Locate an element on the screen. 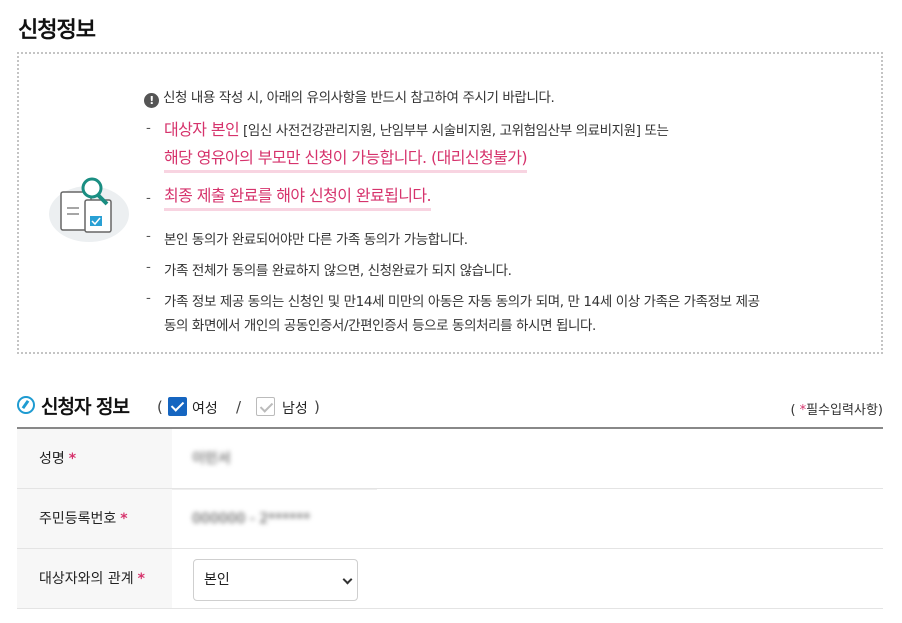  form-row-relation: 대상자와의 관계 * 본인 is located at coordinates (450, 579).